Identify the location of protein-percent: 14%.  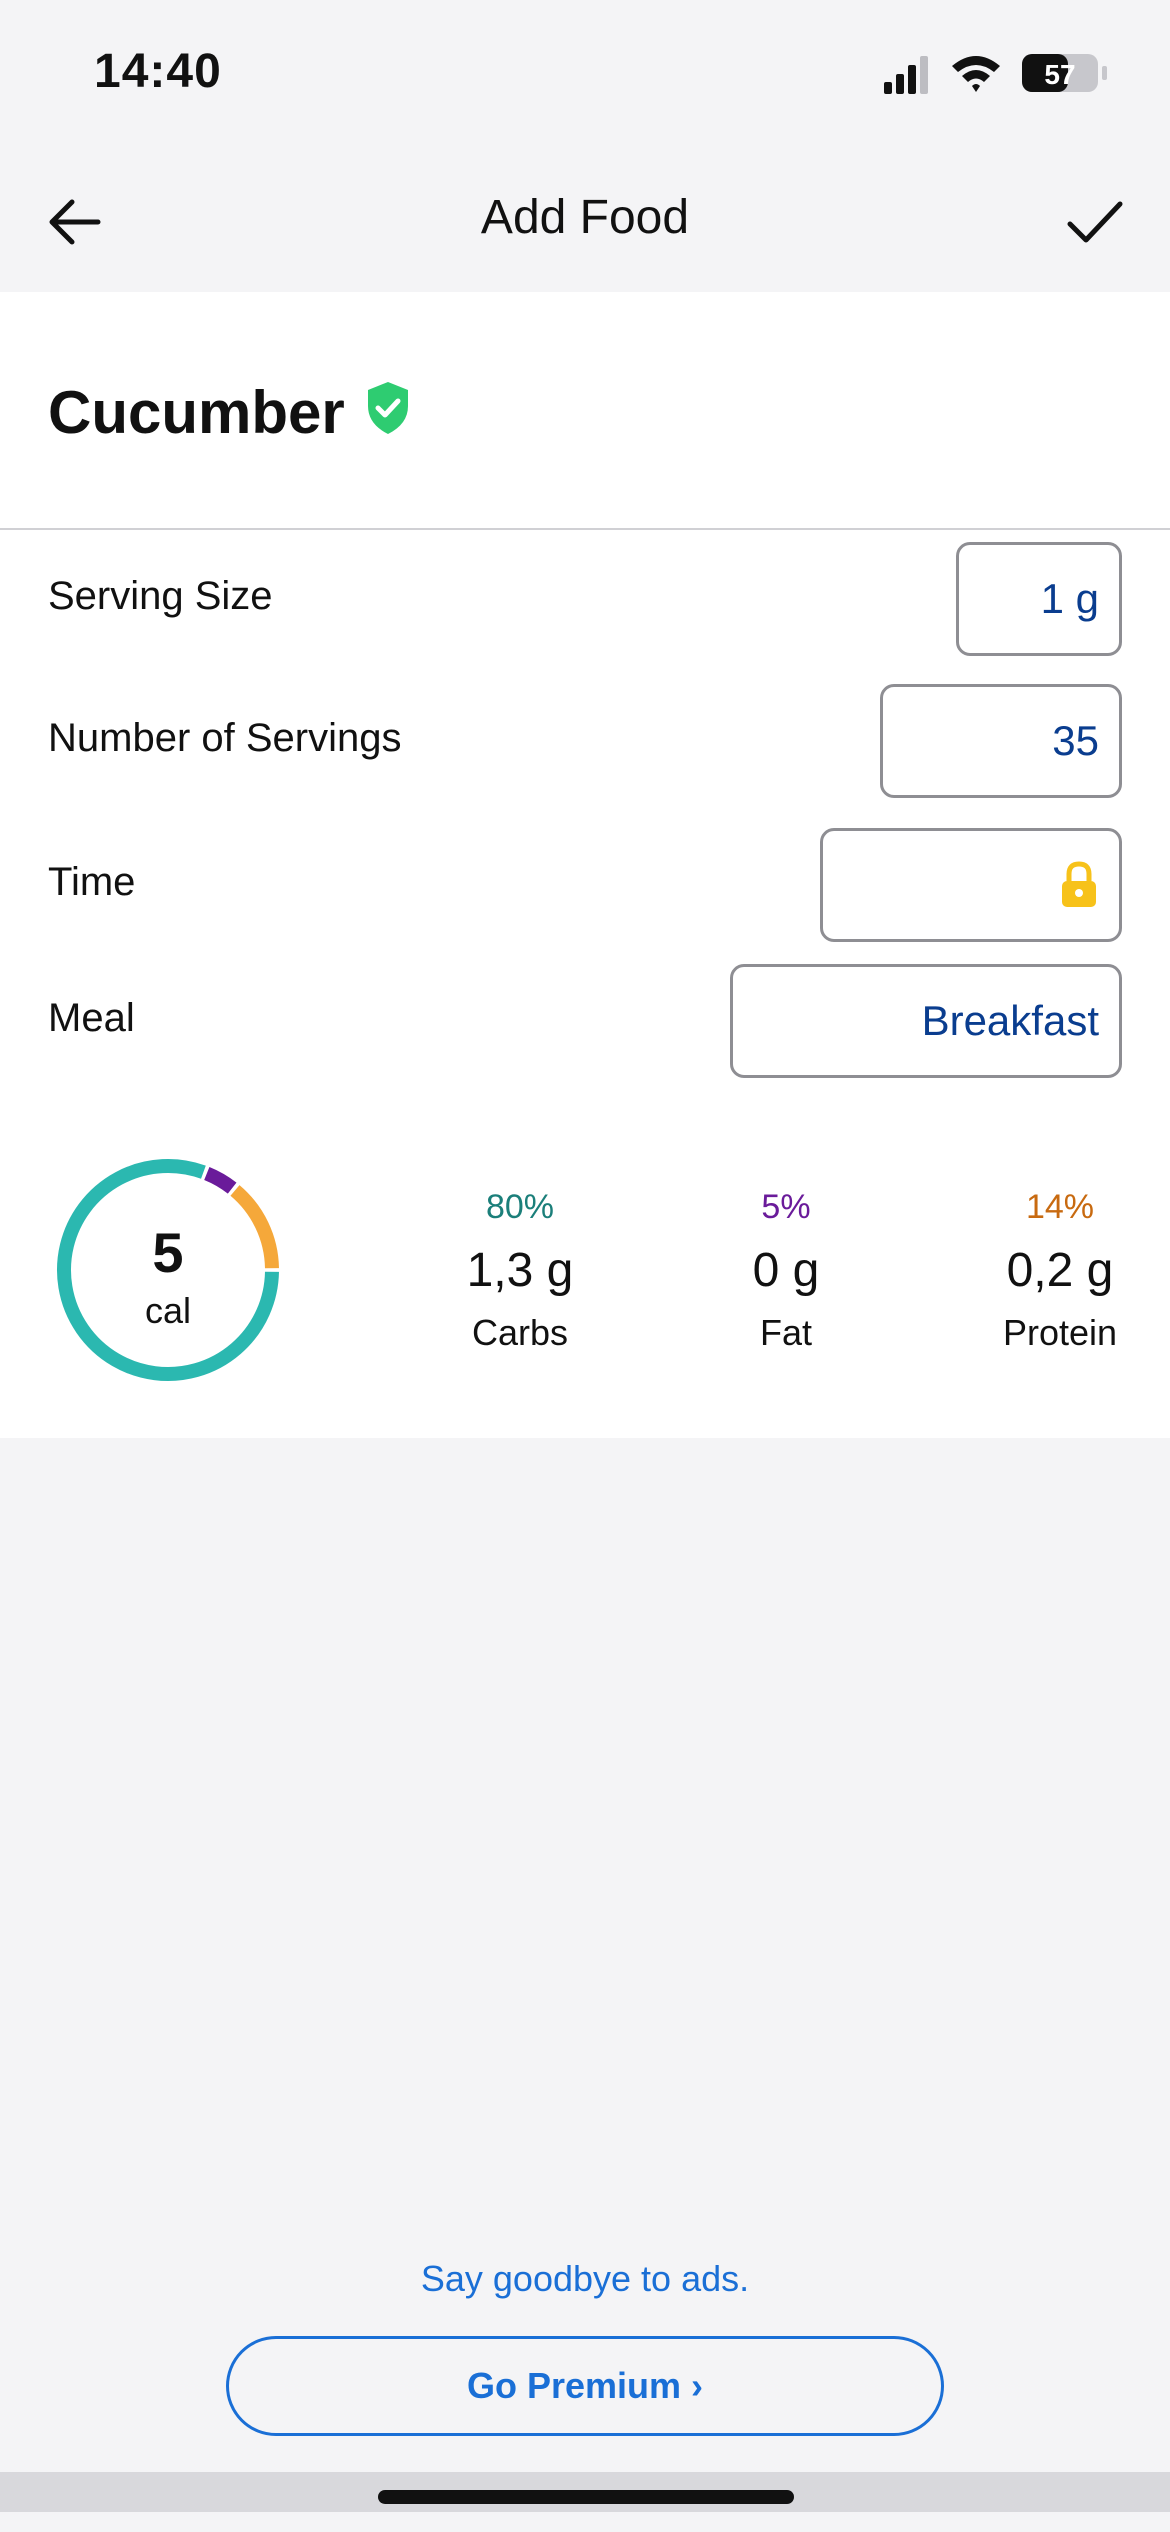
(1060, 1207).